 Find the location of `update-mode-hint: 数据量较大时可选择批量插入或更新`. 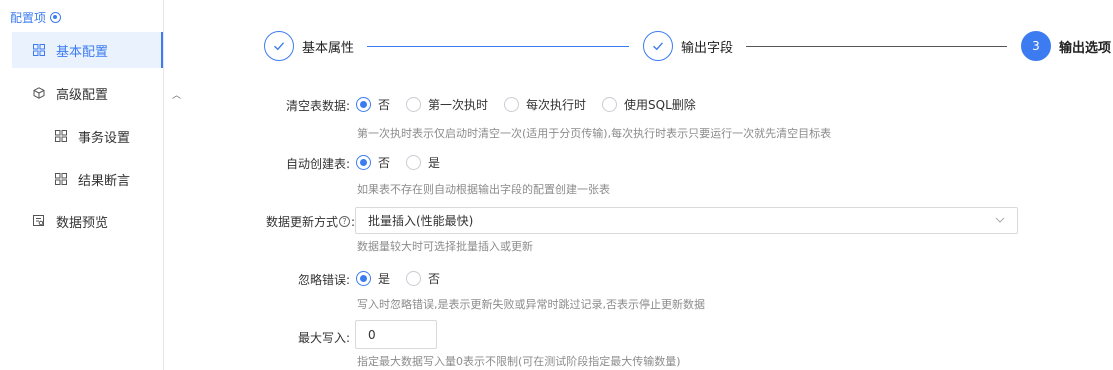

update-mode-hint: 数据量较大时可选择批量插入或更新 is located at coordinates (445, 246).